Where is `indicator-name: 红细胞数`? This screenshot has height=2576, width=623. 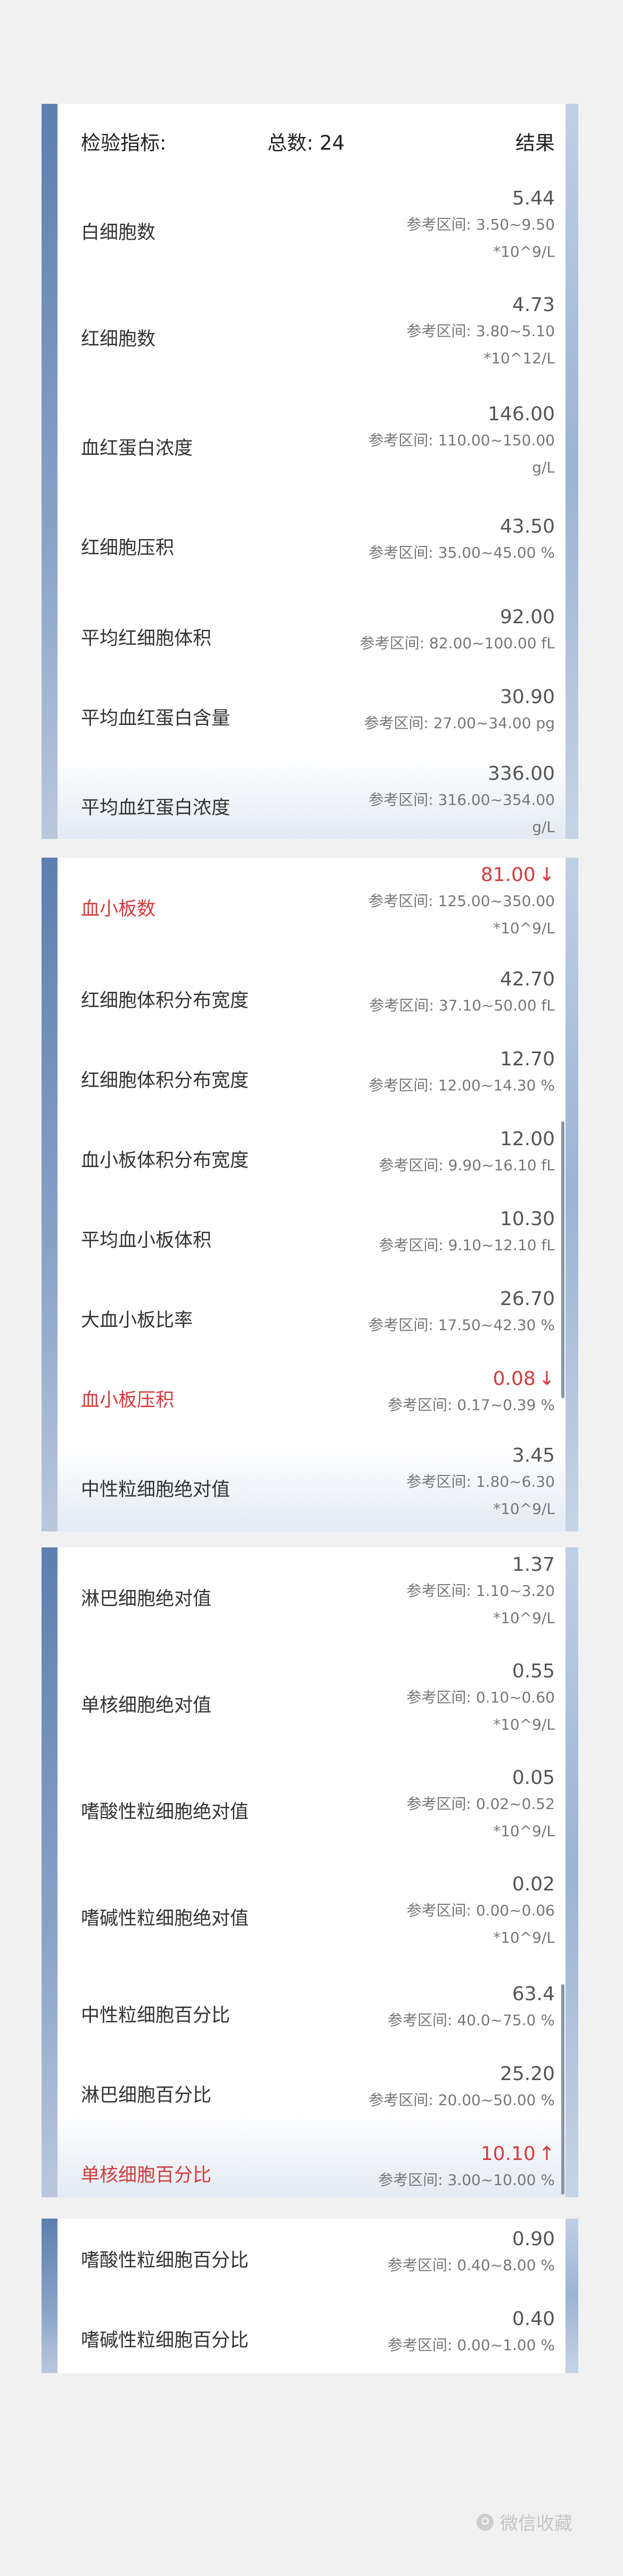
indicator-name: 红细胞数 is located at coordinates (118, 340).